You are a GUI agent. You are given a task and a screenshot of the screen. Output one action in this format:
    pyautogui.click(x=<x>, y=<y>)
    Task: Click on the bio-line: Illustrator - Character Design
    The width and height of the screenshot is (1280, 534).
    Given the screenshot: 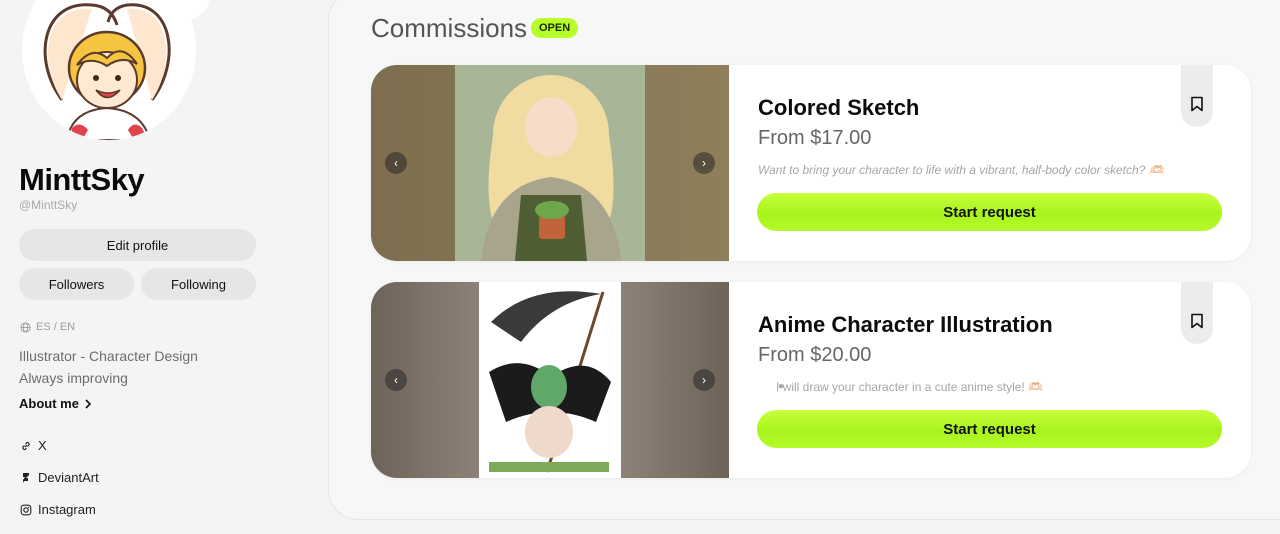 What is the action you would take?
    pyautogui.click(x=108, y=356)
    